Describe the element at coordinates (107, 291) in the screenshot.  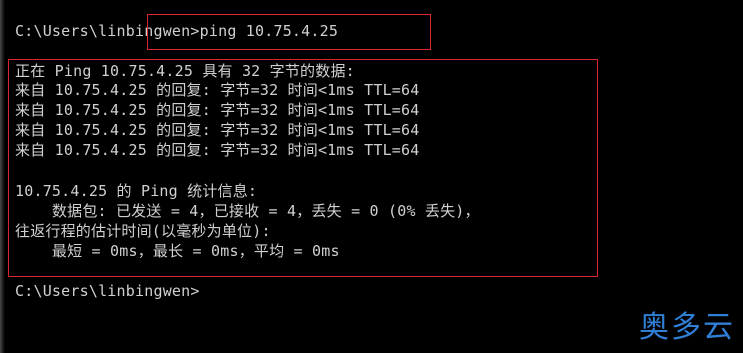
I see `prompt-line: C:\Users\linbingwen>` at that location.